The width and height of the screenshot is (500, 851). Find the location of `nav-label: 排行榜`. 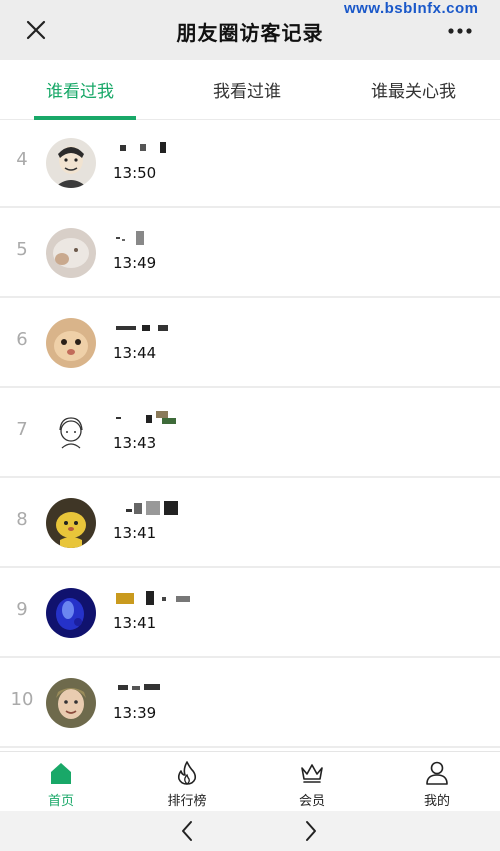

nav-label: 排行榜 is located at coordinates (187, 801).